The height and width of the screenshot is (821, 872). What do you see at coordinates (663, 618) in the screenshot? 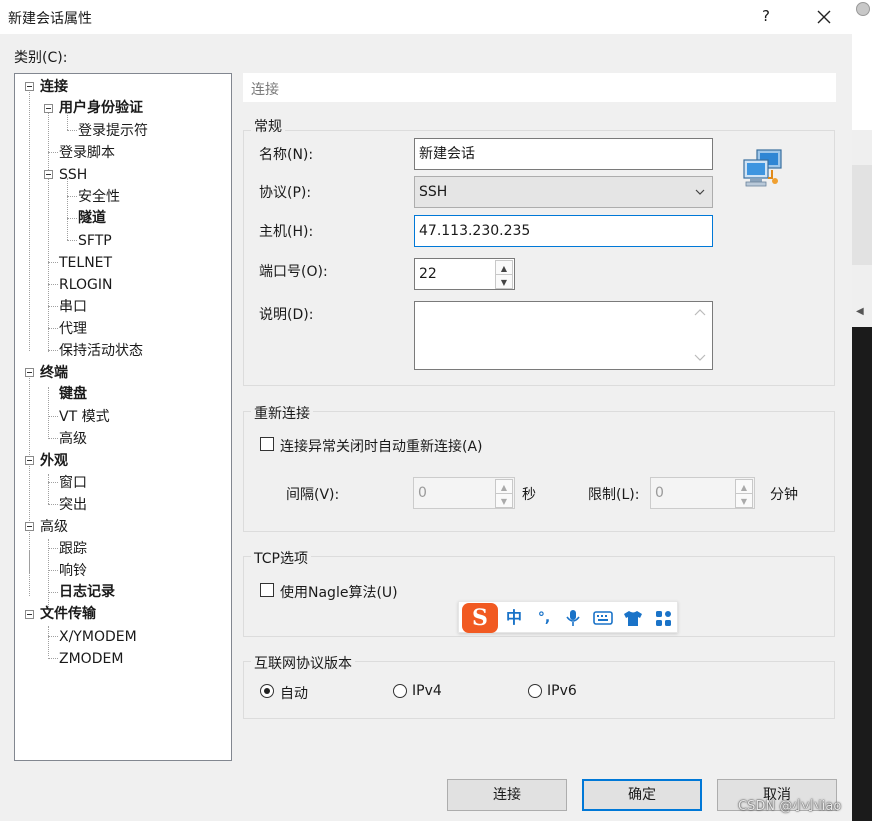
I see `toolbox-grid-icon` at bounding box center [663, 618].